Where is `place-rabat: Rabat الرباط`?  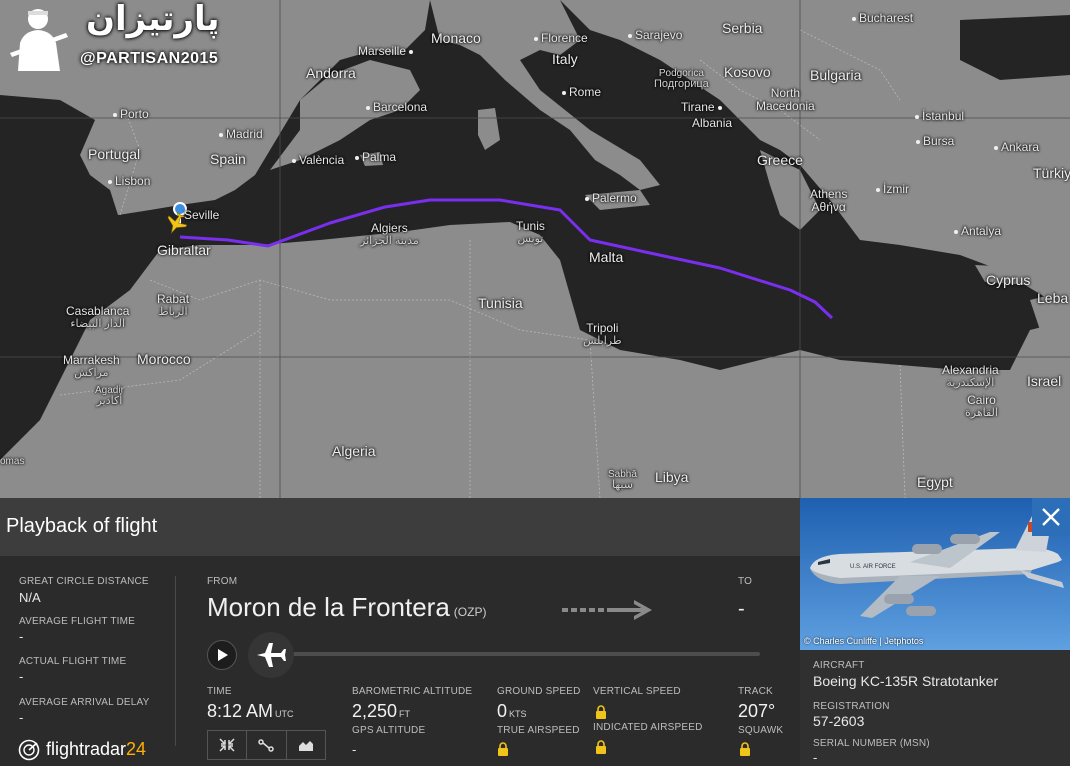 place-rabat: Rabat الرباط is located at coordinates (173, 305).